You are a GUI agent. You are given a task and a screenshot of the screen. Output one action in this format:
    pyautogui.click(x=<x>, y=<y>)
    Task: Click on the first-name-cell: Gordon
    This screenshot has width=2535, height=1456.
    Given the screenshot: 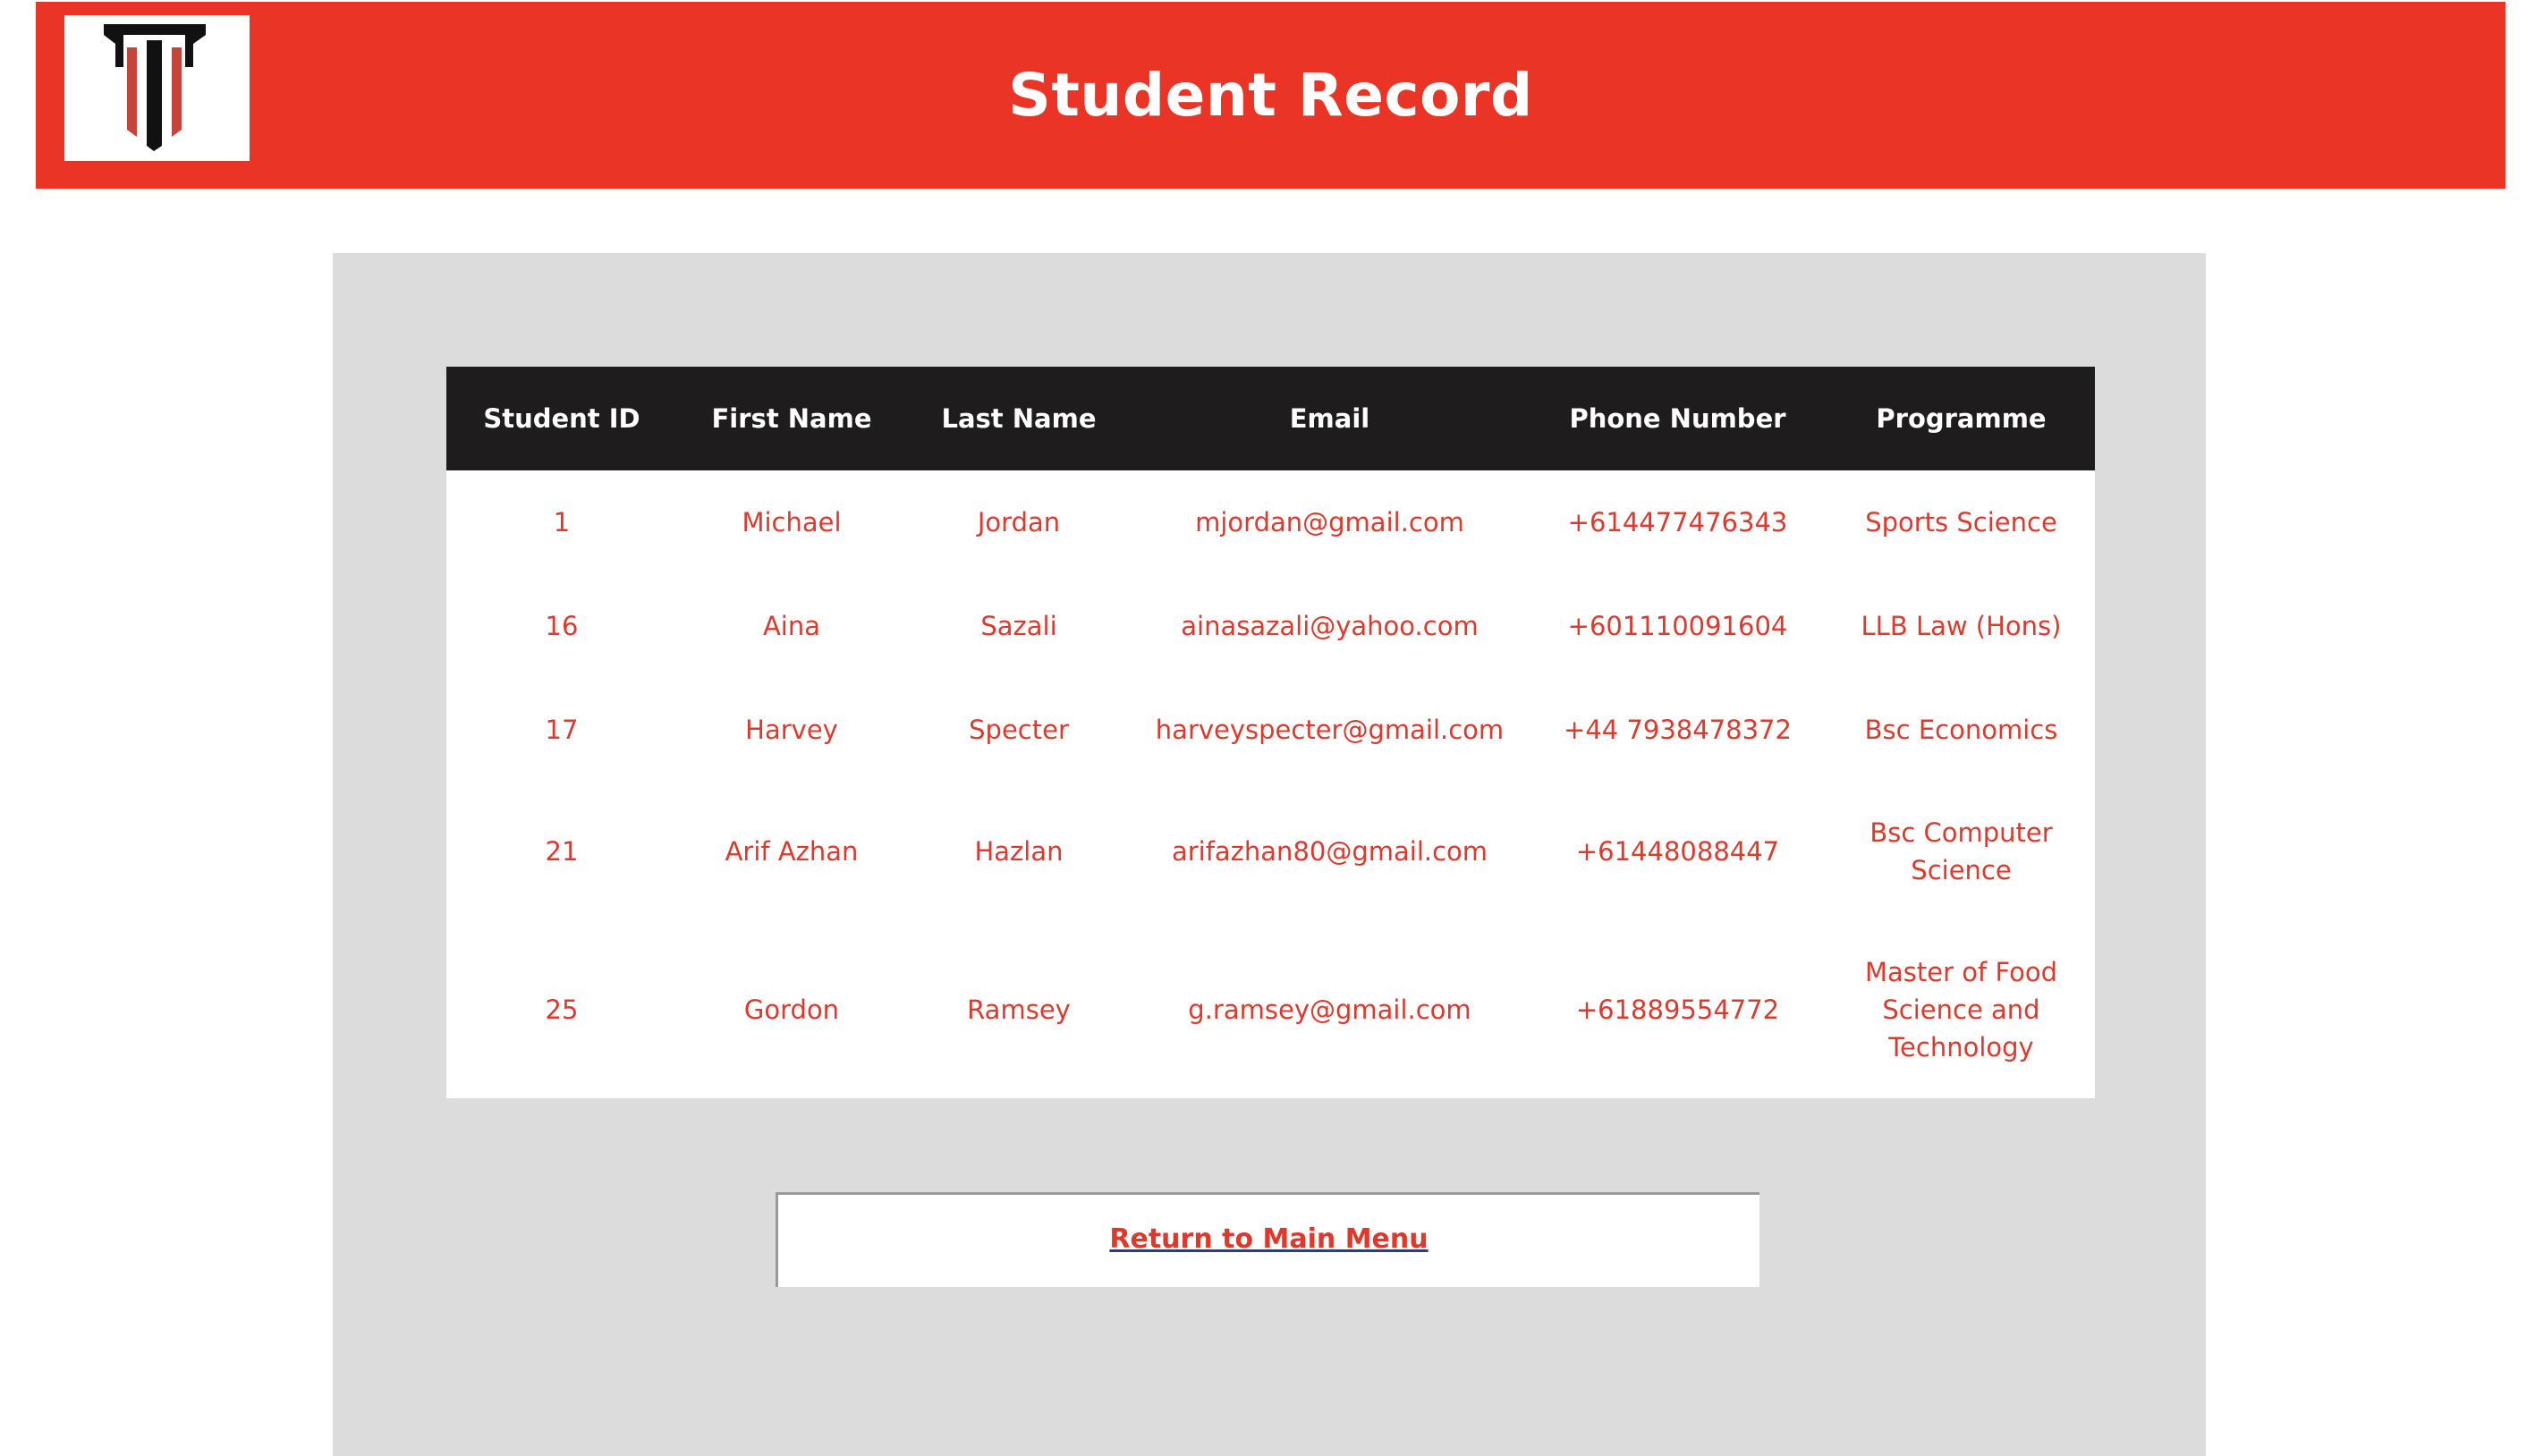 What is the action you would take?
    pyautogui.click(x=791, y=1010)
    